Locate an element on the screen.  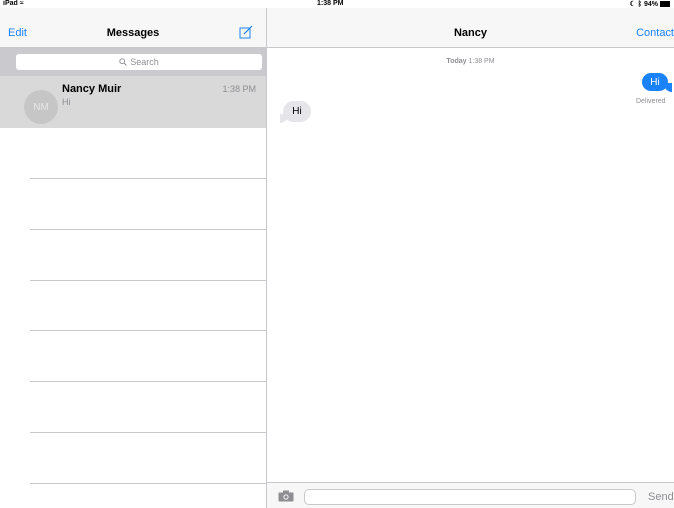
message-input is located at coordinates (470, 497).